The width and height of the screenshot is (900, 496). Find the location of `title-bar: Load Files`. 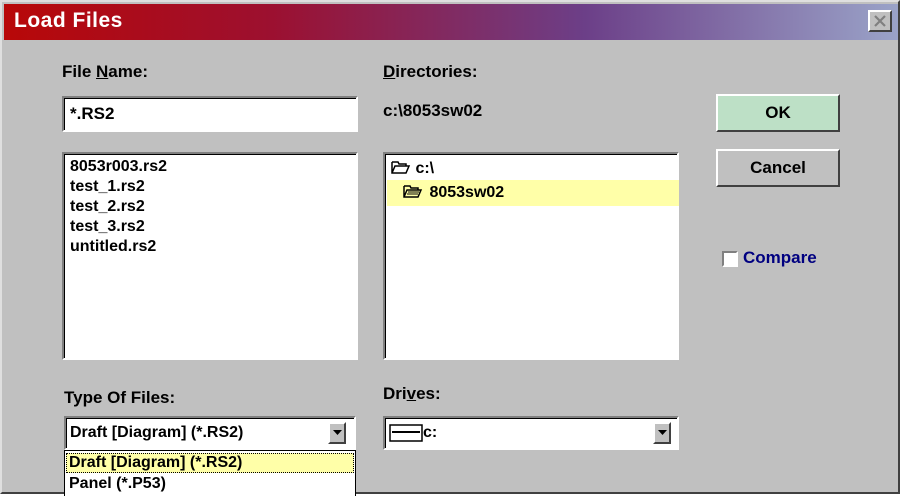

title-bar: Load Files is located at coordinates (451, 22).